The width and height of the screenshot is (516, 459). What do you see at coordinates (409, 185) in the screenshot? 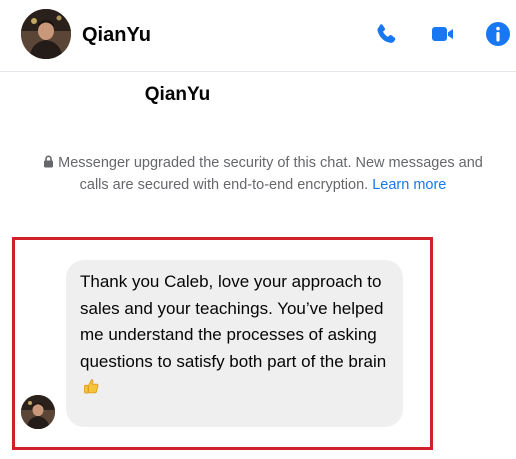
I see `learn-more-link: Learn more` at bounding box center [409, 185].